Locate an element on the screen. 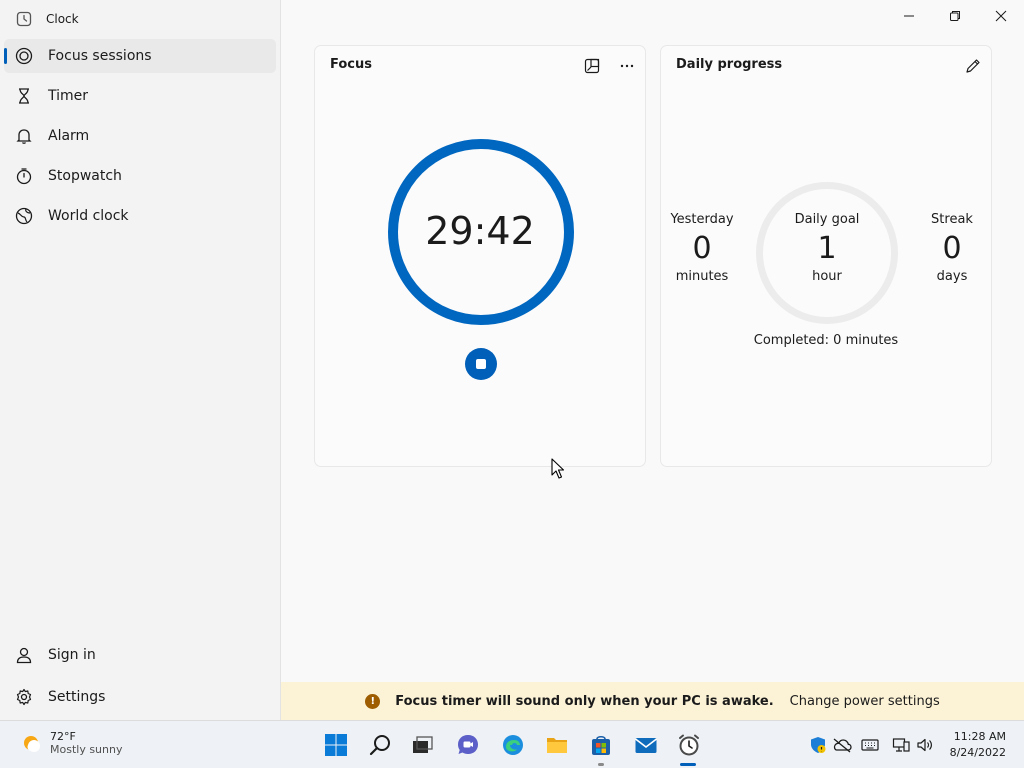  edit-goal-button is located at coordinates (973, 66).